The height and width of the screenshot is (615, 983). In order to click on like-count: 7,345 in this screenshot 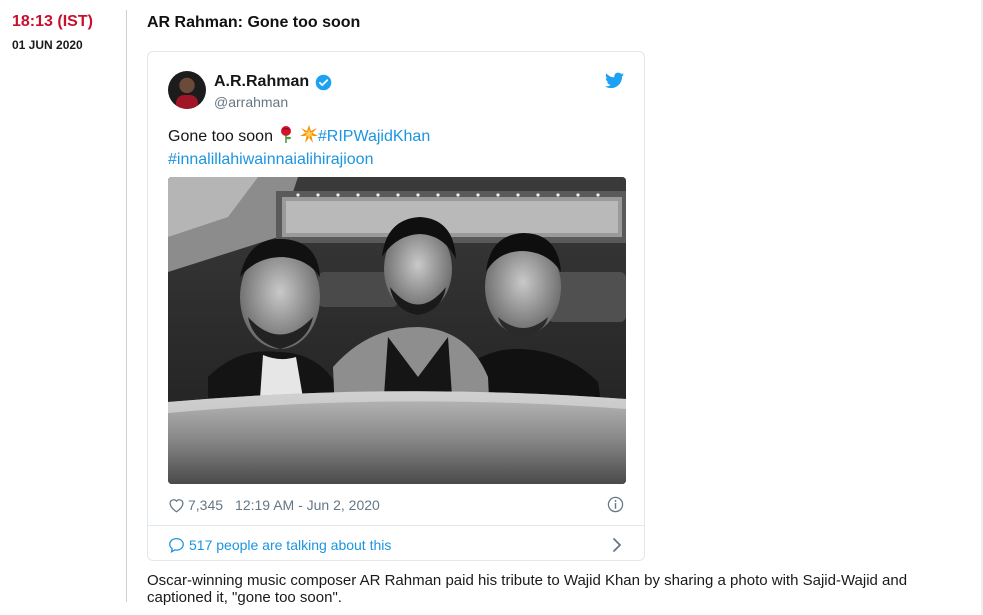, I will do `click(205, 505)`.